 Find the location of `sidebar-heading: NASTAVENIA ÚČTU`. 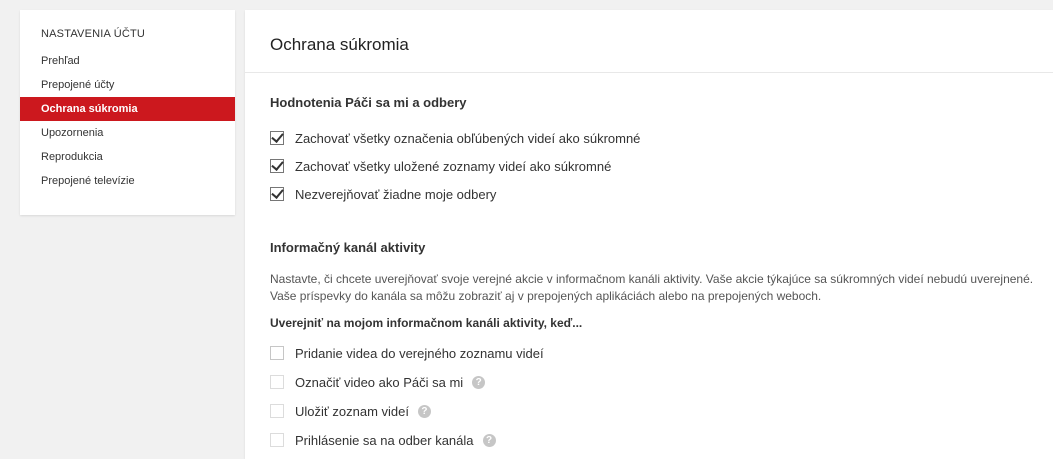

sidebar-heading: NASTAVENIA ÚČTU is located at coordinates (93, 34).